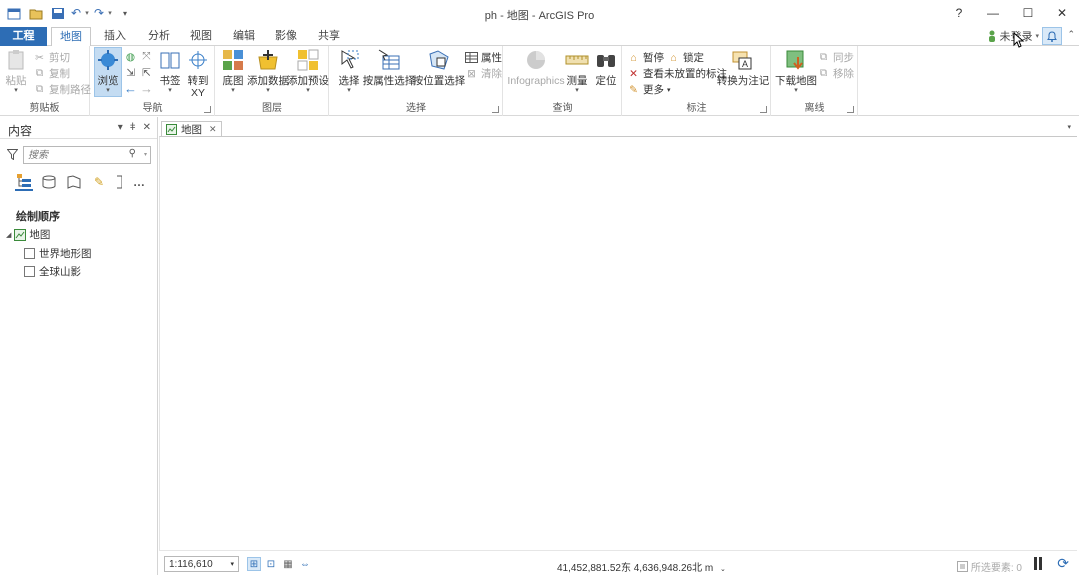 The width and height of the screenshot is (1079, 575). Describe the element at coordinates (286, 36) in the screenshot. I see `tab-imagery: 影像` at that location.